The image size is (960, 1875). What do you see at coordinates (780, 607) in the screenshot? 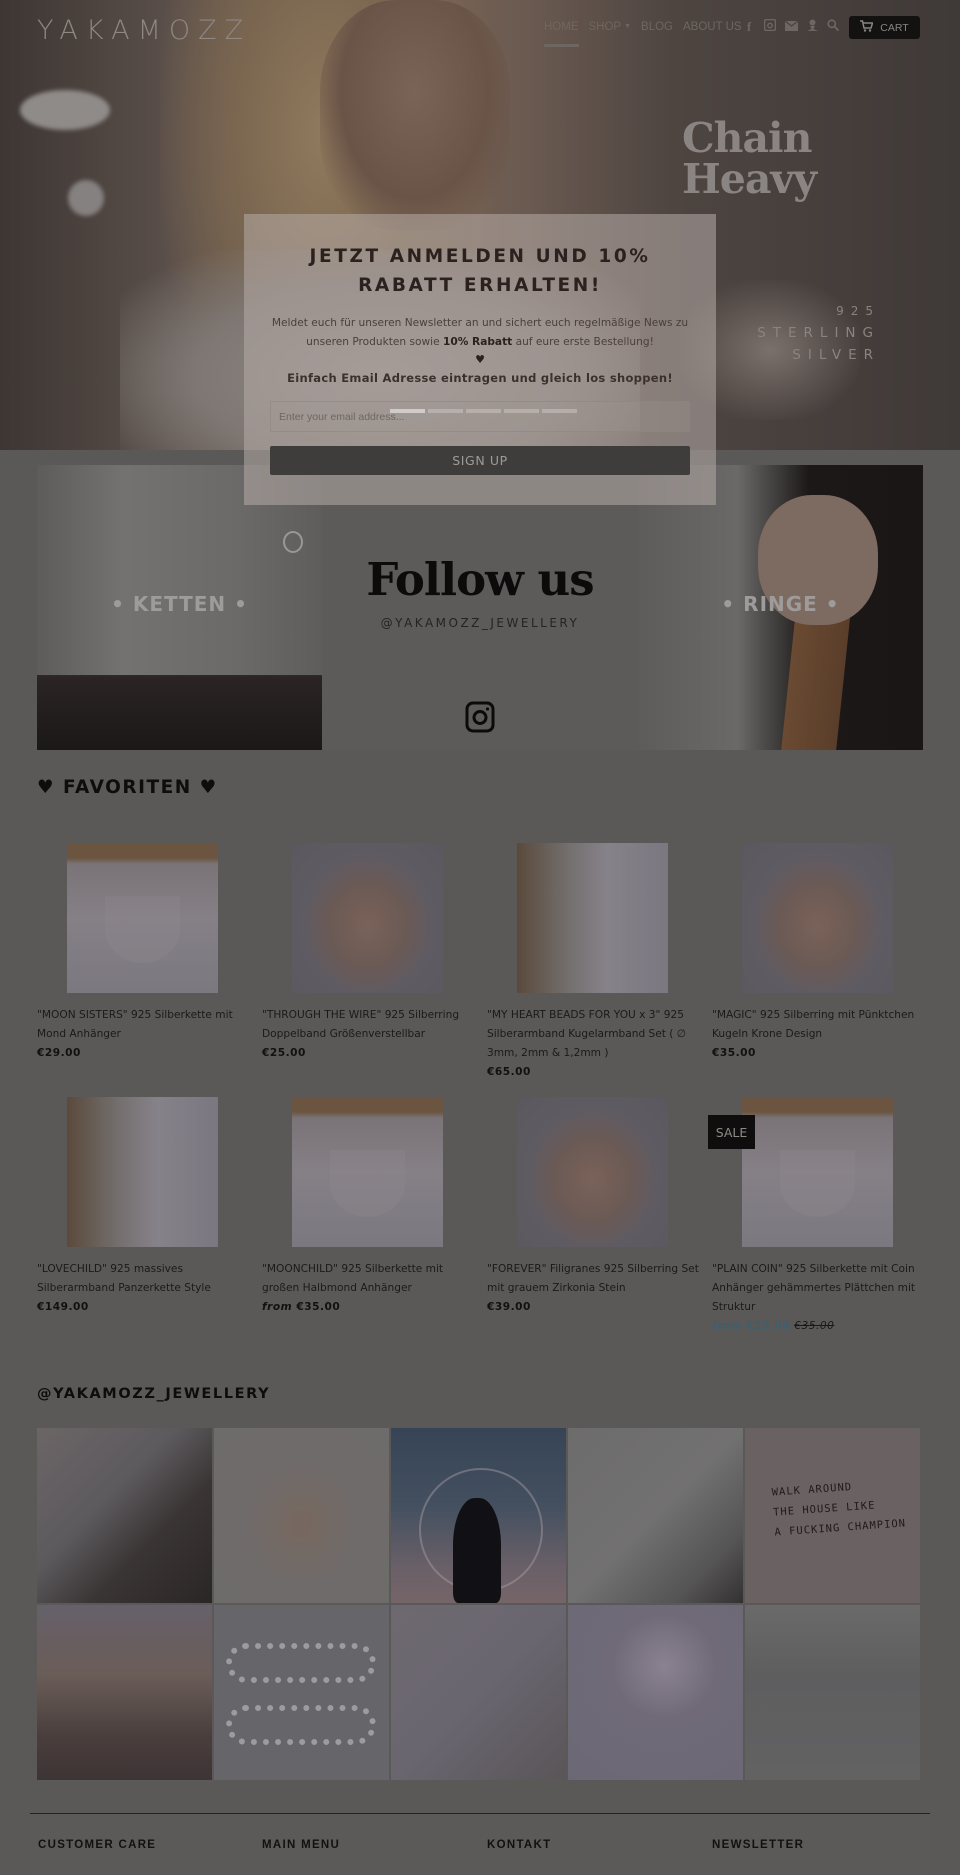
I see `promo-tile-ringe: • RINGE •` at bounding box center [780, 607].